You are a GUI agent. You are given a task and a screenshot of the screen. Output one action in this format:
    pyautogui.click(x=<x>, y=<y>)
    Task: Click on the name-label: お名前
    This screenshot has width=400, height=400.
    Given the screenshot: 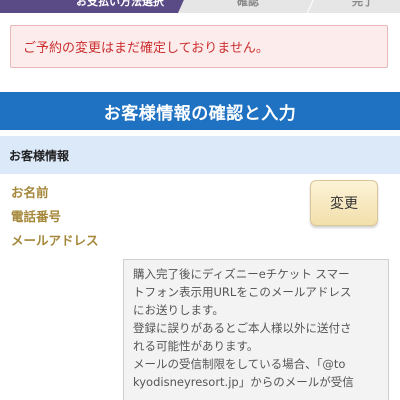 What is the action you would take?
    pyautogui.click(x=30, y=192)
    